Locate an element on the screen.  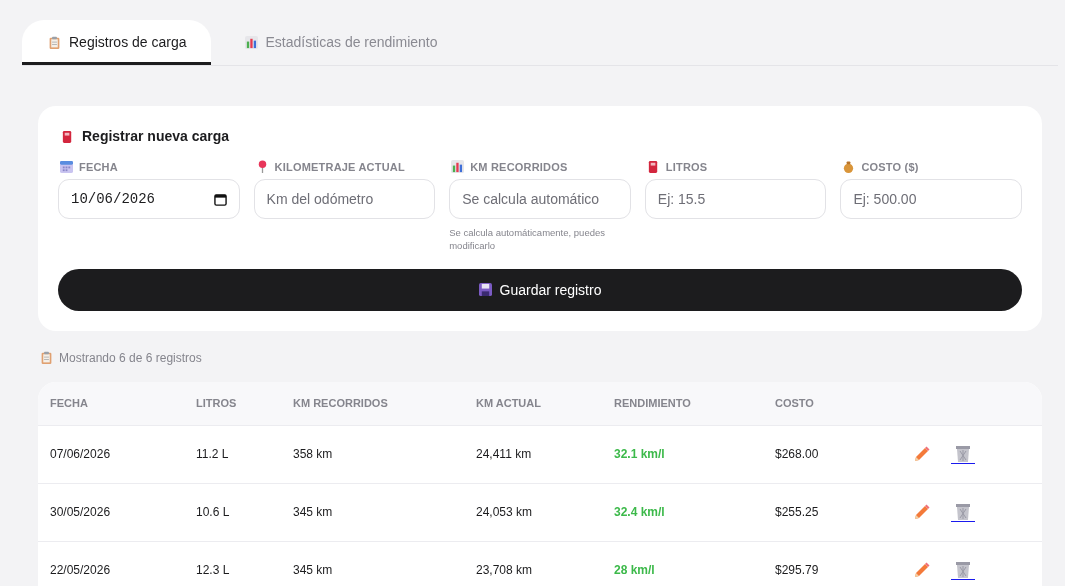
table-cell: 12.3 L is located at coordinates (213, 570).